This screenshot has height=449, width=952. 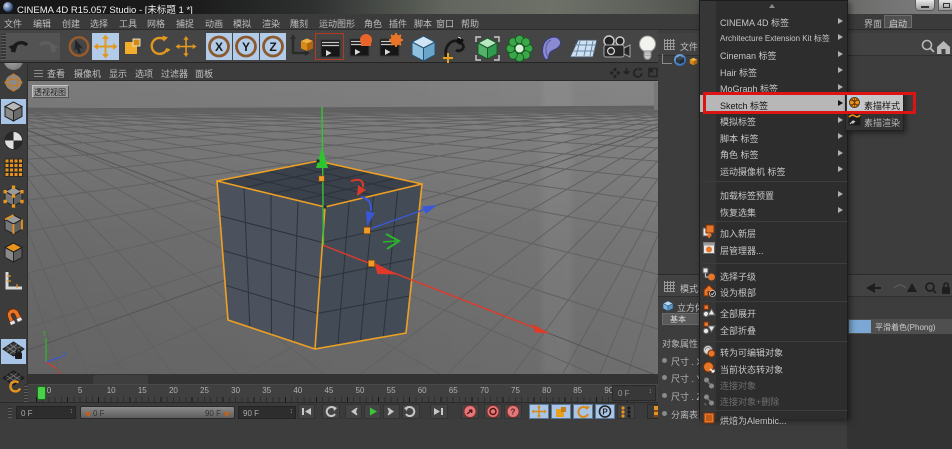 What do you see at coordinates (219, 47) in the screenshot?
I see `svg-text: X` at bounding box center [219, 47].